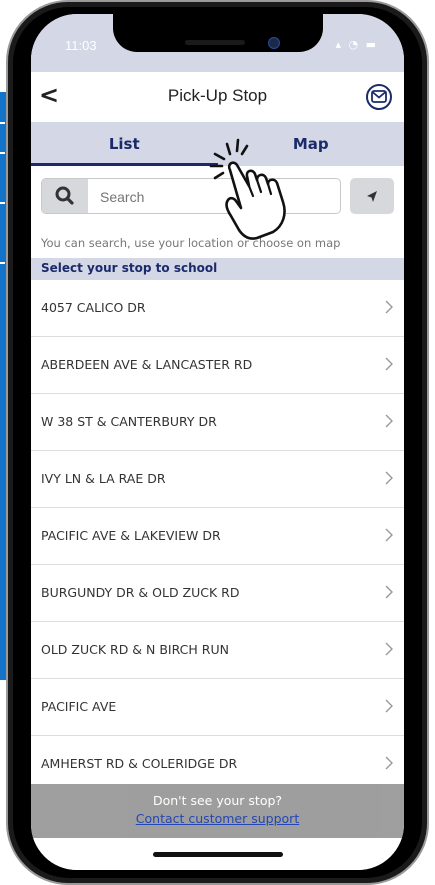 This screenshot has height=885, width=435. Describe the element at coordinates (217, 308) in the screenshot. I see `stop-row: 4057 CALICO DR` at that location.